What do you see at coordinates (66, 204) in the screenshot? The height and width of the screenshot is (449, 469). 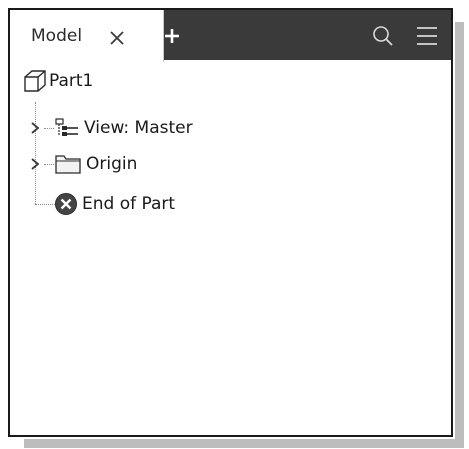 I see `end-of-part-icon` at bounding box center [66, 204].